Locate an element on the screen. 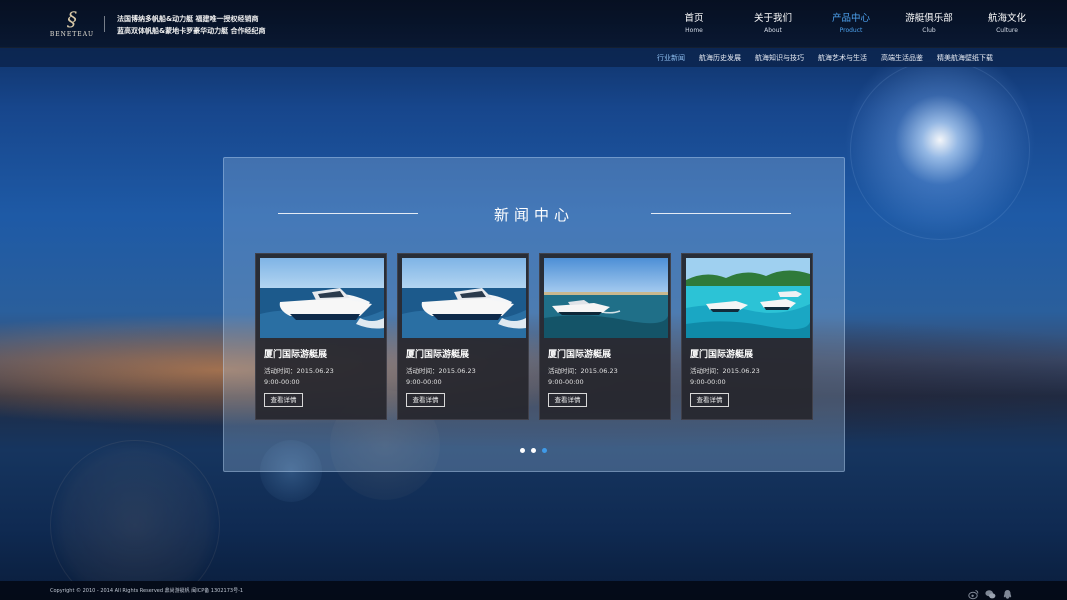 The height and width of the screenshot is (600, 1067). nav-label-en: Home is located at coordinates (694, 30).